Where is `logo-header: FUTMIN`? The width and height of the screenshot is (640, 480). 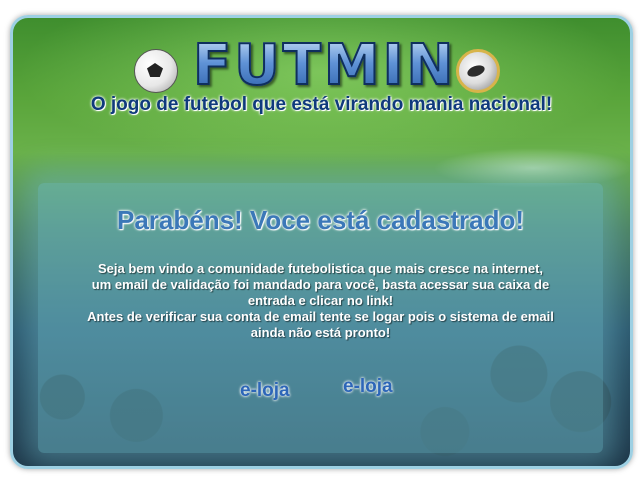 logo-header: FUTMIN is located at coordinates (321, 62).